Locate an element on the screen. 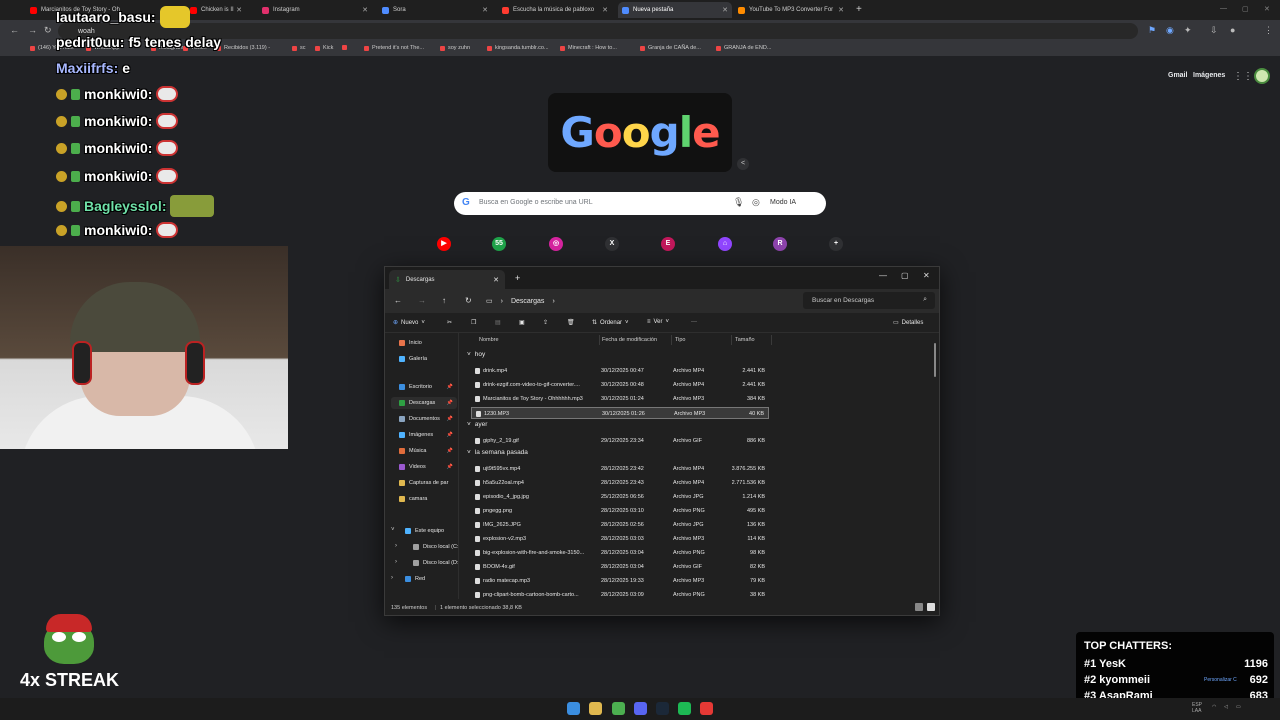 Image resolution: width=1280 pixels, height=720 pixels. start-icon is located at coordinates (573, 708).